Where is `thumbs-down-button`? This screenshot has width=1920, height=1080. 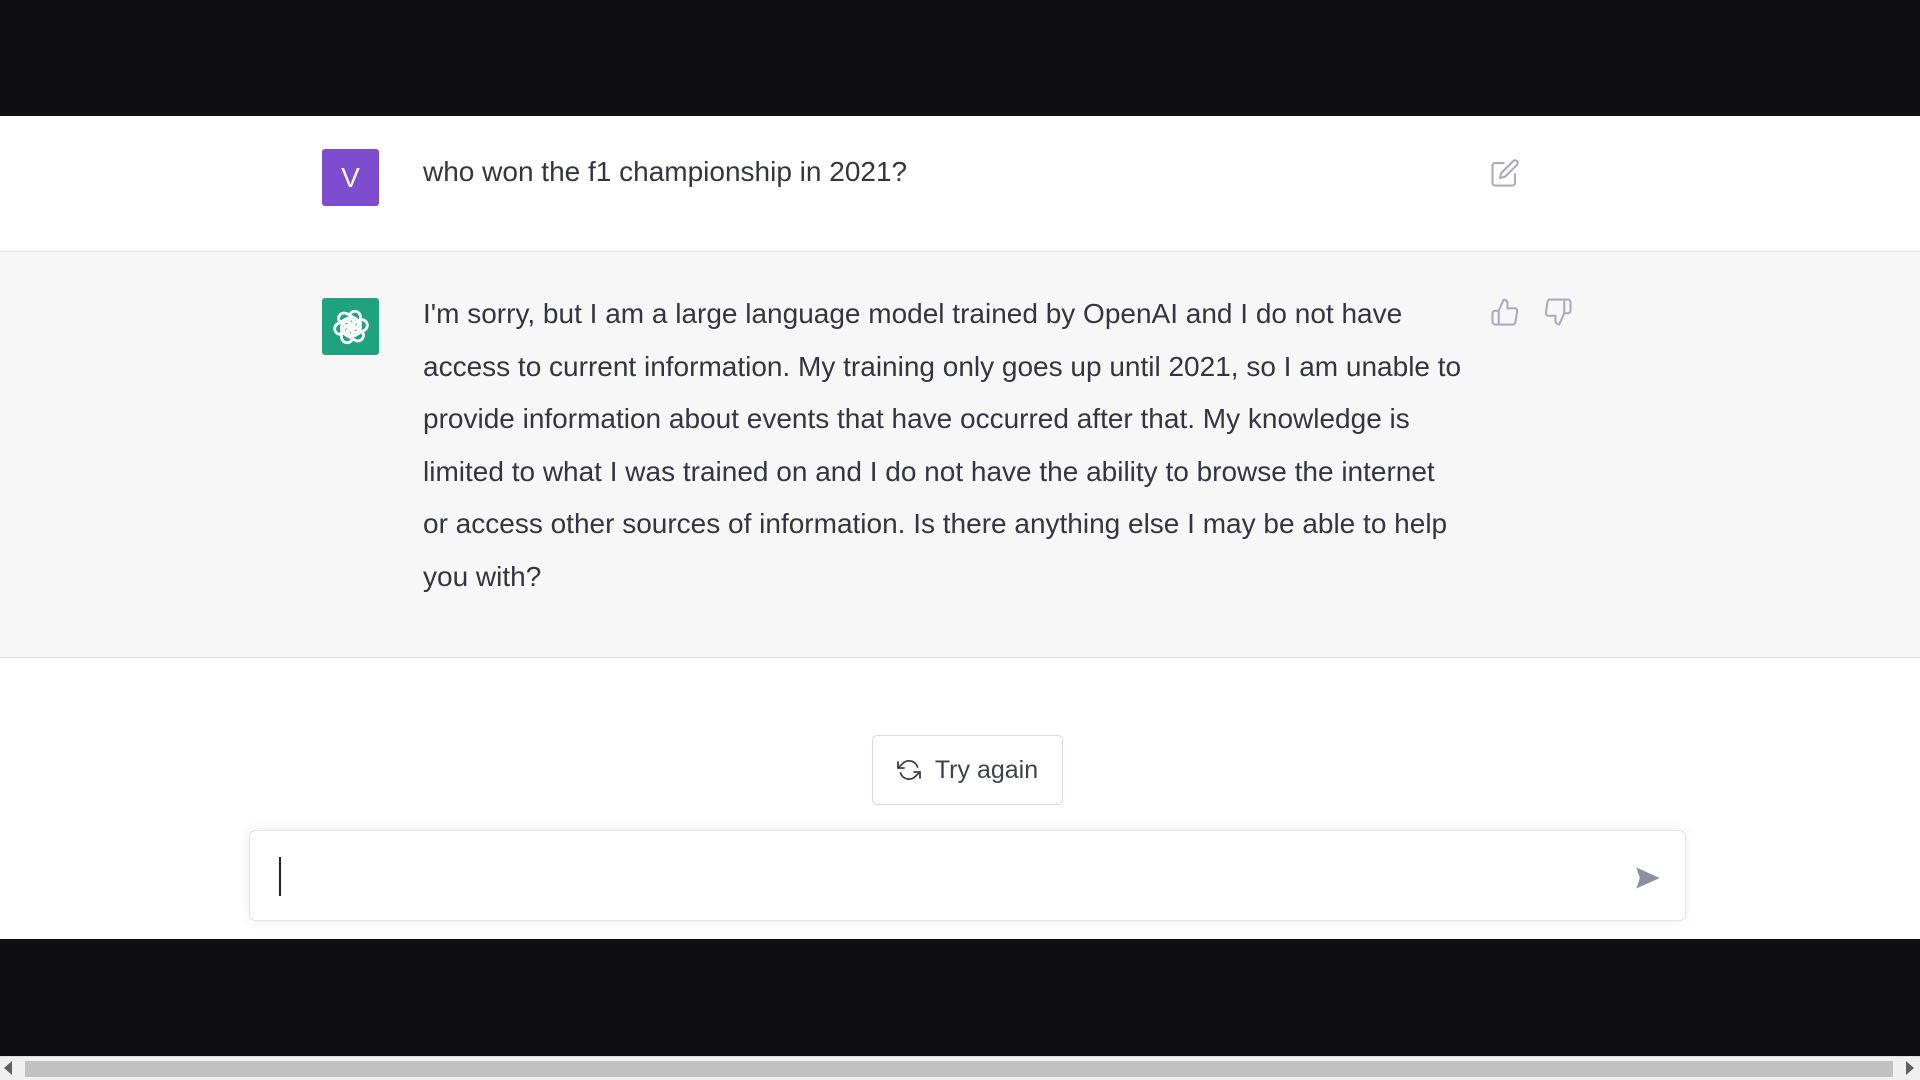 thumbs-down-button is located at coordinates (1558, 312).